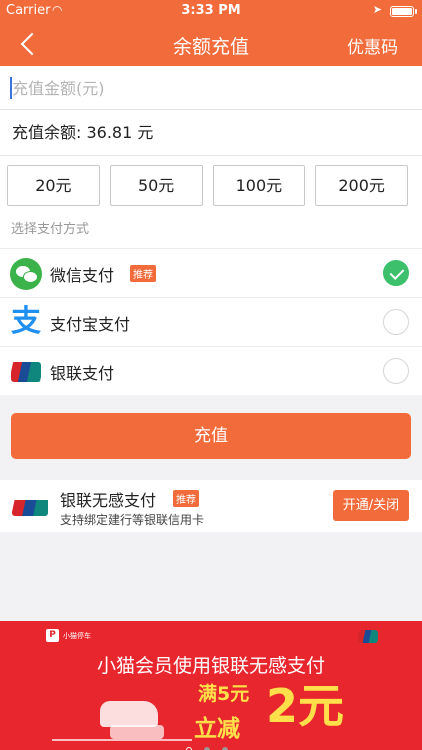  What do you see at coordinates (52, 635) in the screenshot?
I see `parking-icon: P` at bounding box center [52, 635].